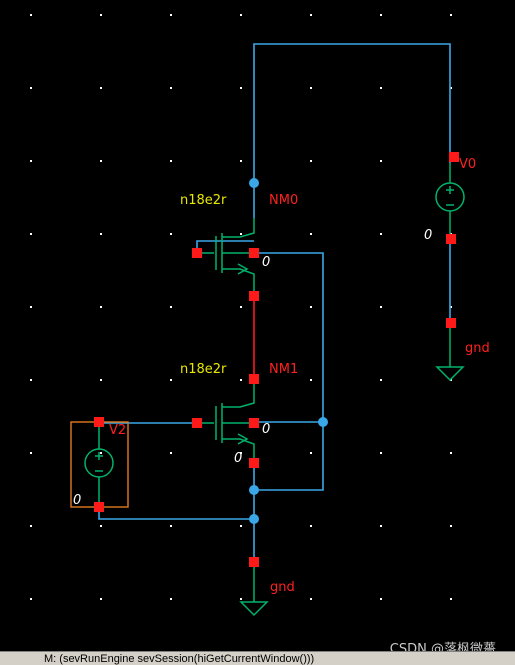  What do you see at coordinates (282, 587) in the screenshot?
I see `bottom-gnd-label: gnd` at bounding box center [282, 587].